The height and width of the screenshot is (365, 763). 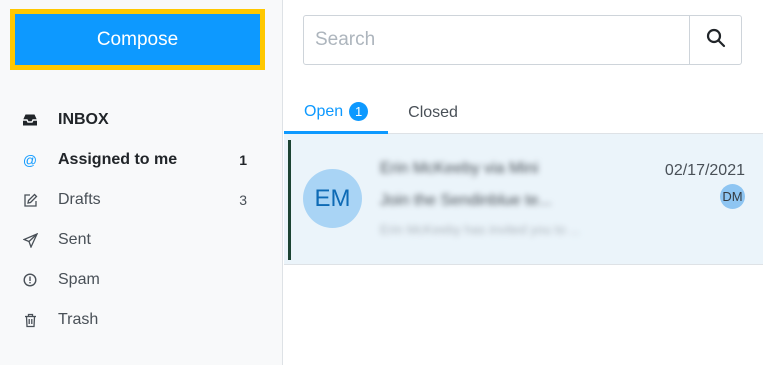 What do you see at coordinates (732, 196) in the screenshot?
I see `assignee-avatar: DM` at bounding box center [732, 196].